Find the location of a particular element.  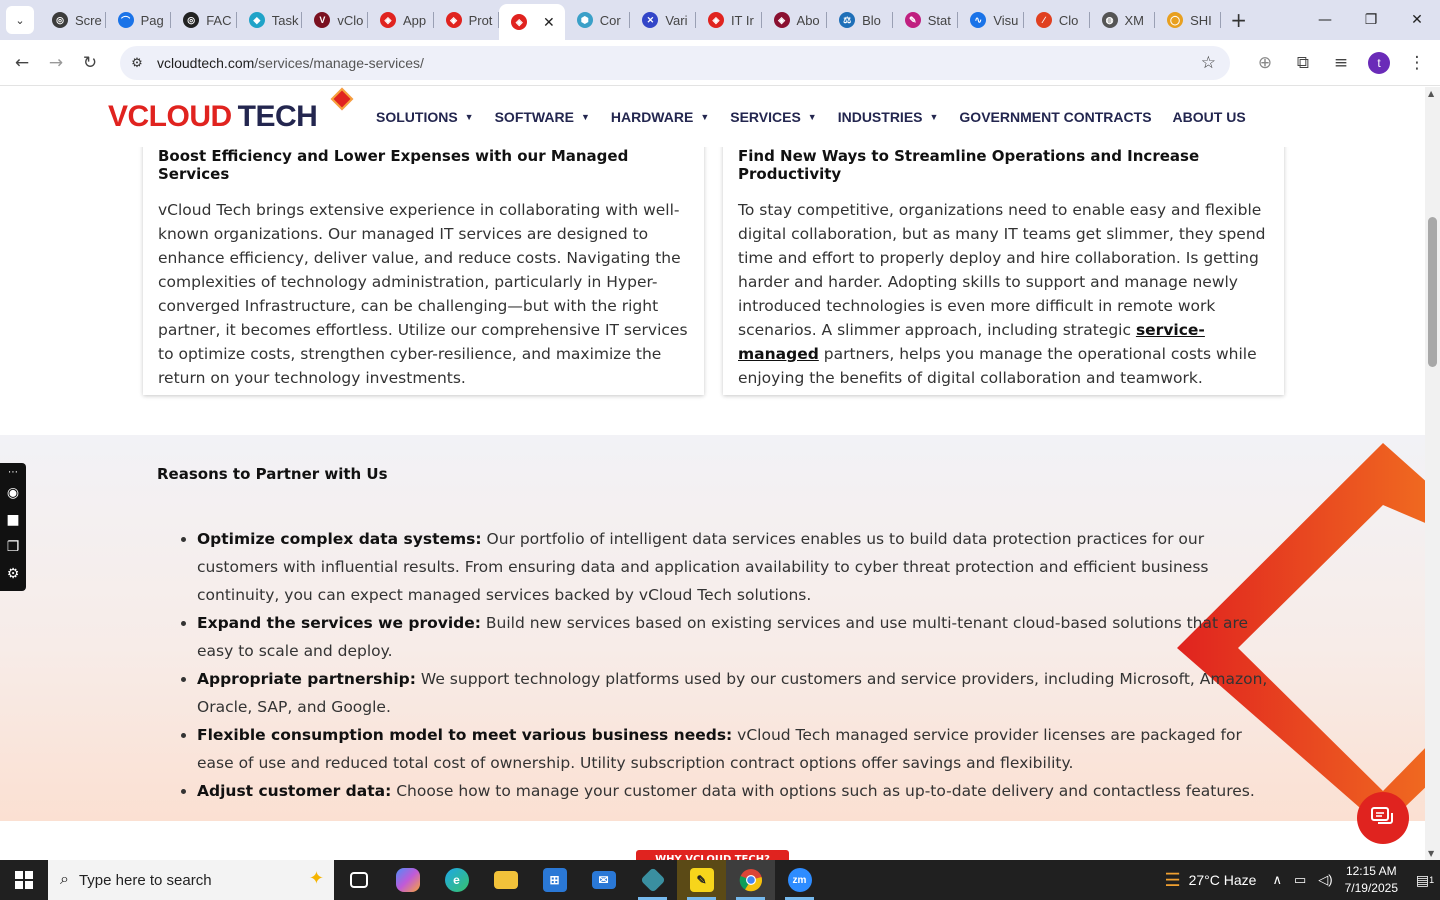

windows-logo-icon is located at coordinates (24, 880).